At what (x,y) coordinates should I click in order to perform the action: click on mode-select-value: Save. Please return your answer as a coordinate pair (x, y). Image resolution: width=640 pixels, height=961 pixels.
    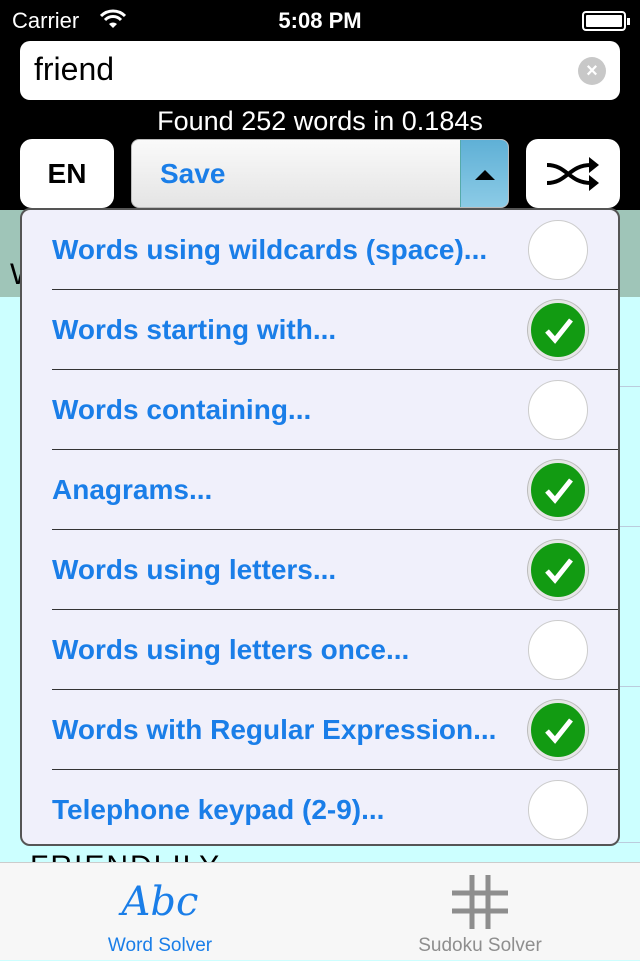
    Looking at the image, I should click on (193, 173).